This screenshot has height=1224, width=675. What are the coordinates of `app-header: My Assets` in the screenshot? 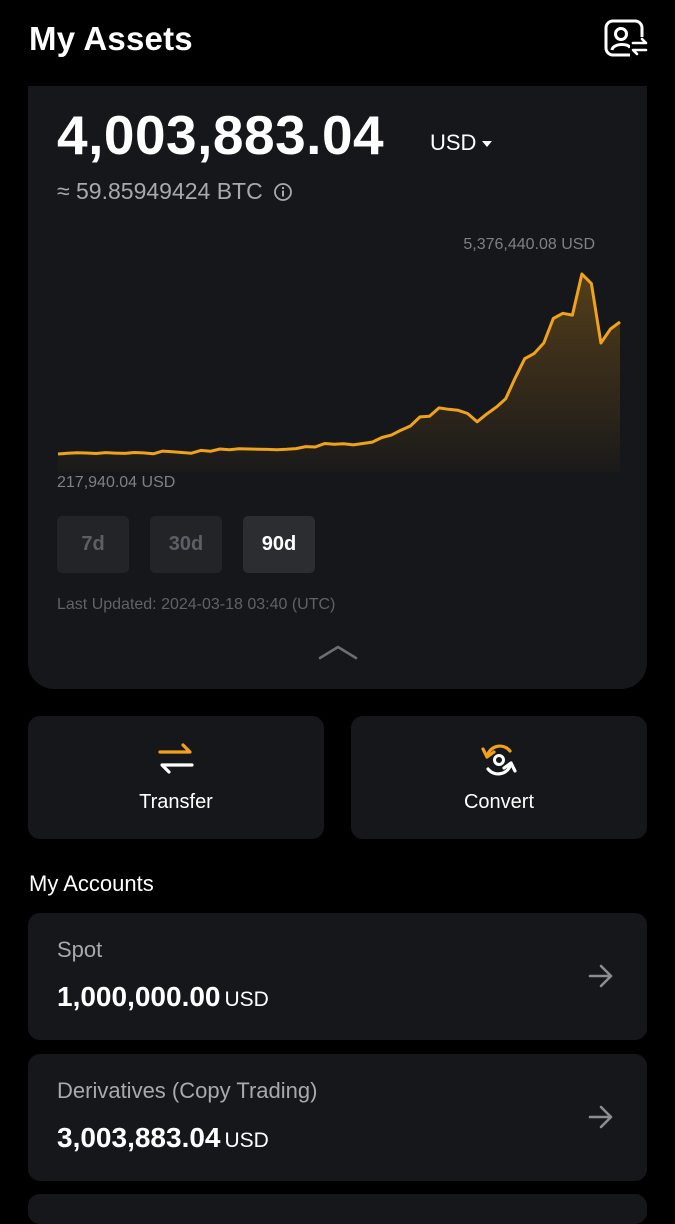 It's located at (337, 43).